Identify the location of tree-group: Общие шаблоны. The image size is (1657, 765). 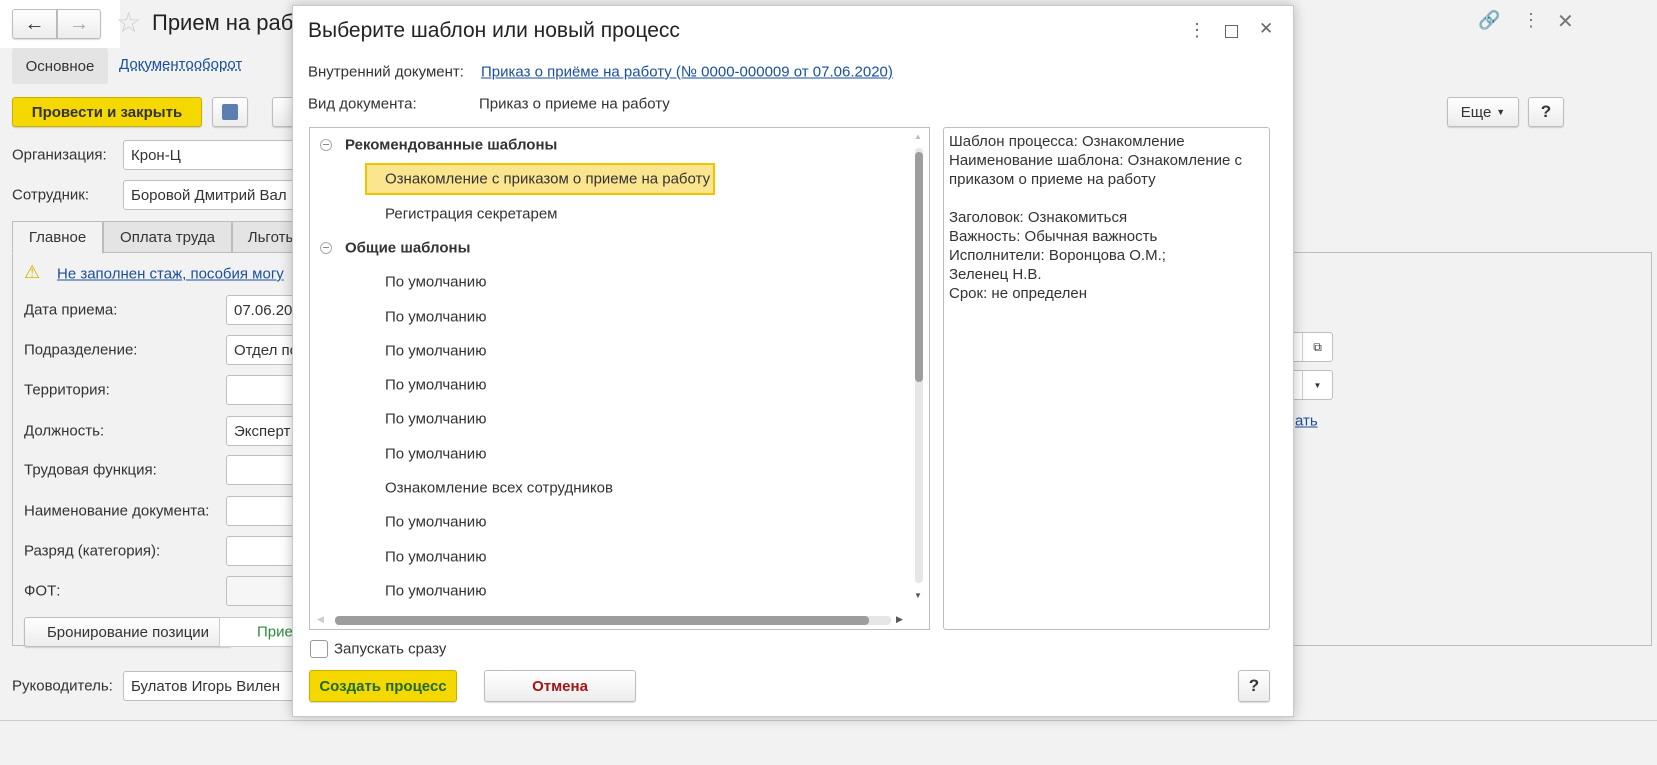
(407, 247).